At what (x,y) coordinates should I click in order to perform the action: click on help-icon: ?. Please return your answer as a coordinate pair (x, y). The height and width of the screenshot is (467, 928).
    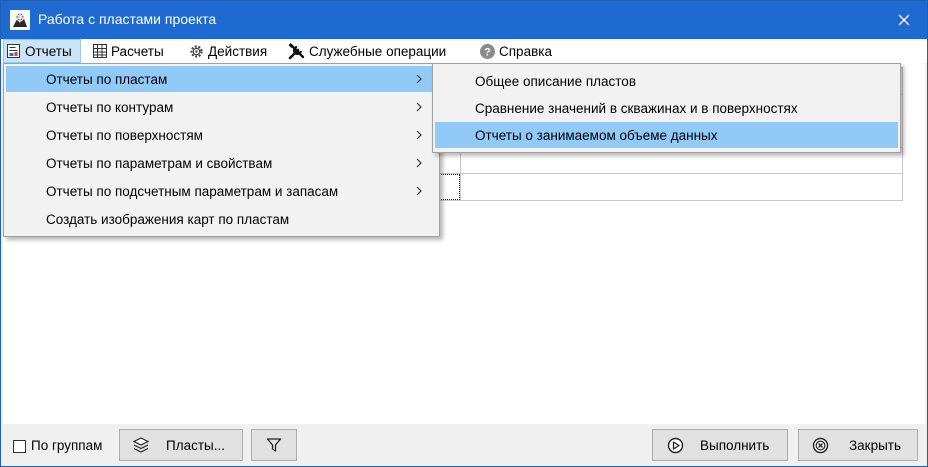
    Looking at the image, I should click on (487, 51).